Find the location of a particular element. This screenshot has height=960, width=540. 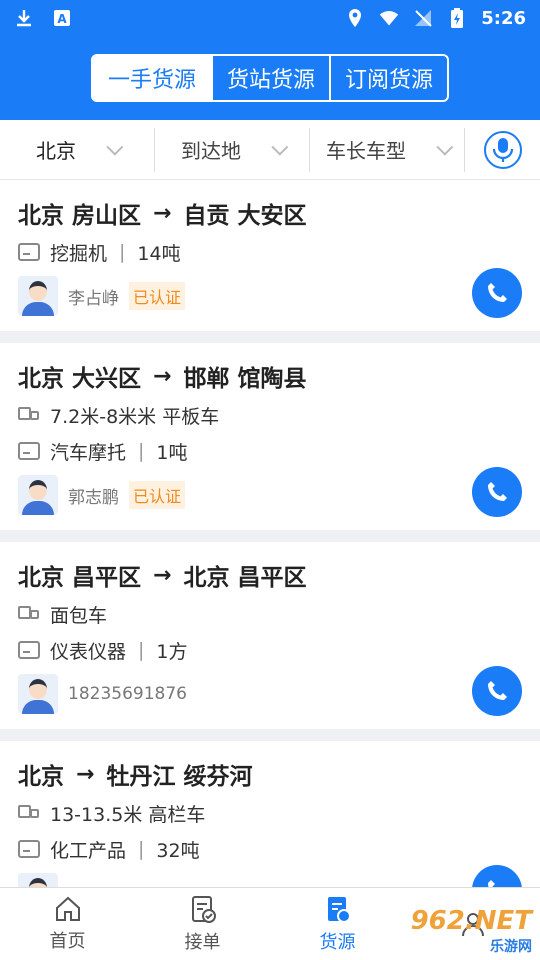

source-tabs: 一手货源 货站货源 订阅货源 is located at coordinates (270, 78).